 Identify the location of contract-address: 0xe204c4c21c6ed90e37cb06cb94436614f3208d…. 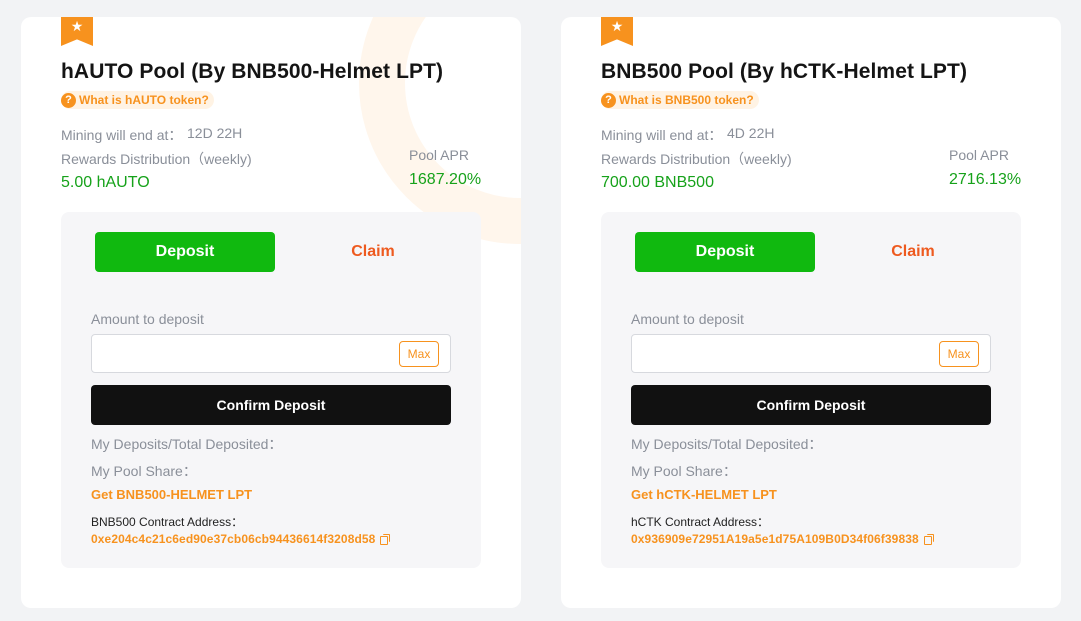
(233, 539).